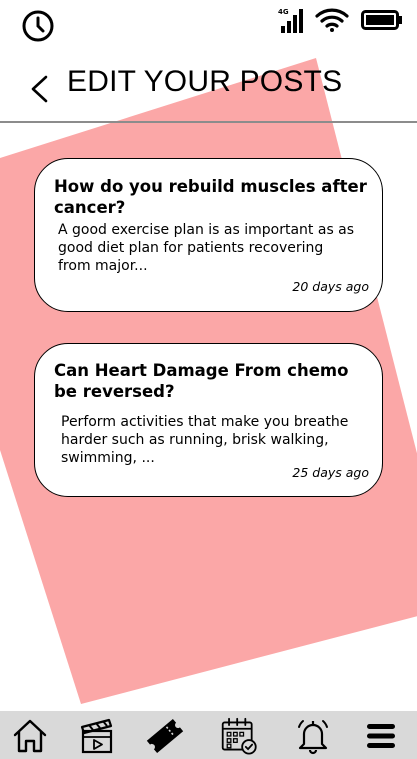 The height and width of the screenshot is (759, 417). What do you see at coordinates (330, 286) in the screenshot?
I see `post-date: 20 days ago` at bounding box center [330, 286].